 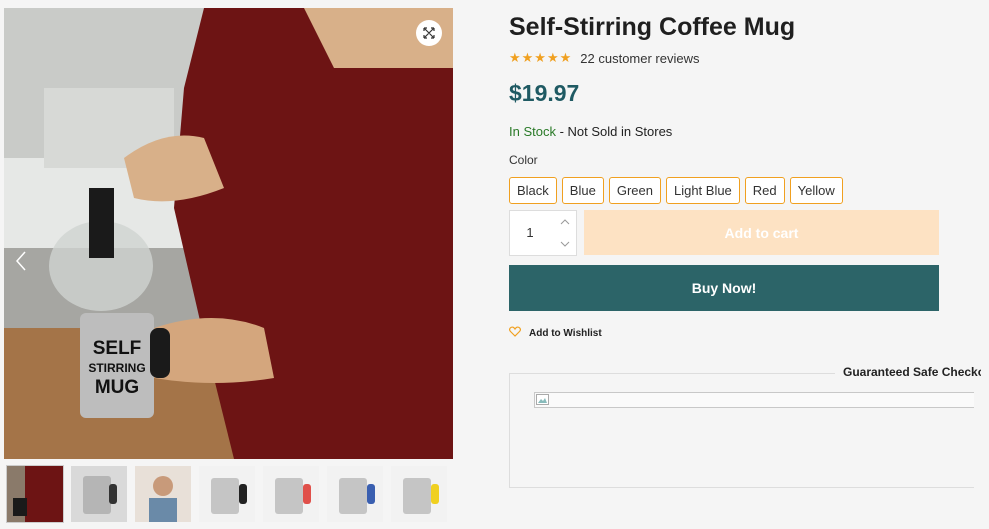 I want to click on thumbnail-black-mug, so click(x=227, y=494).